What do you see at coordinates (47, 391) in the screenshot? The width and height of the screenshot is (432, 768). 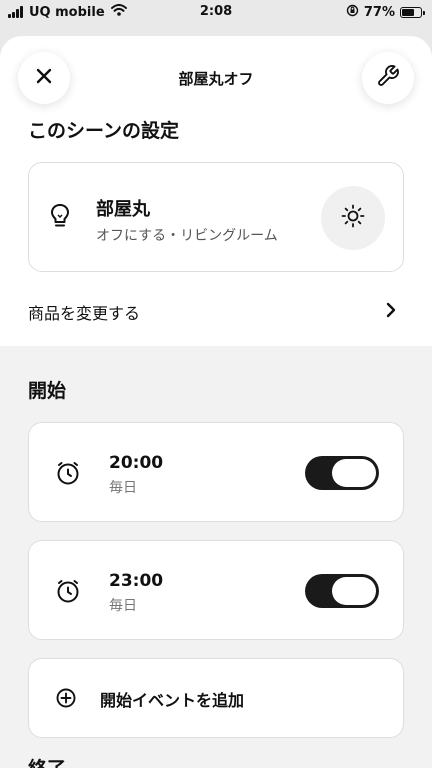 I see `start-heading: 開始` at bounding box center [47, 391].